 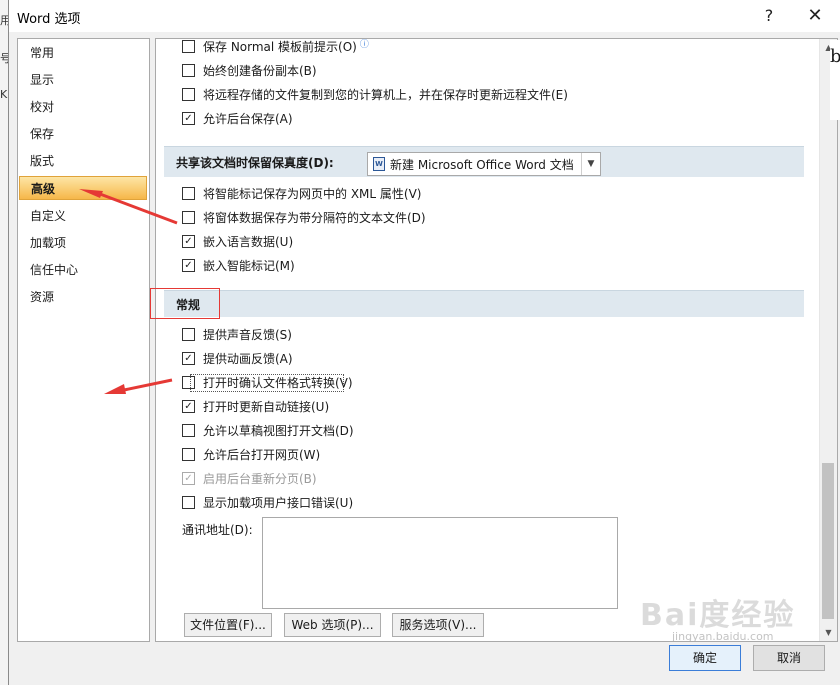 I want to click on annotation-arrow-to-checkbox, so click(x=115, y=389).